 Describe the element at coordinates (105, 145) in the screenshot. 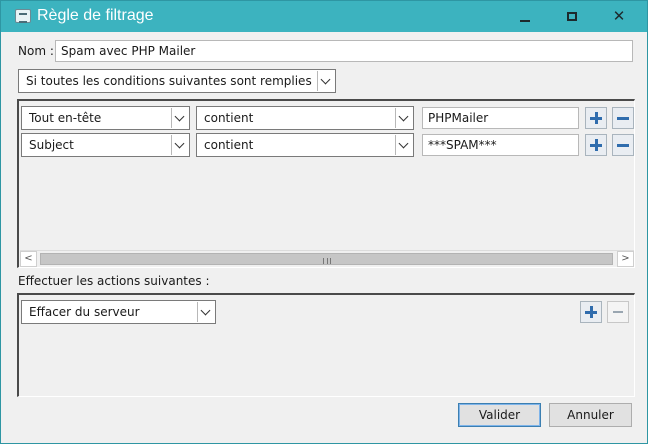

I see `condition-field-select: Subject` at that location.